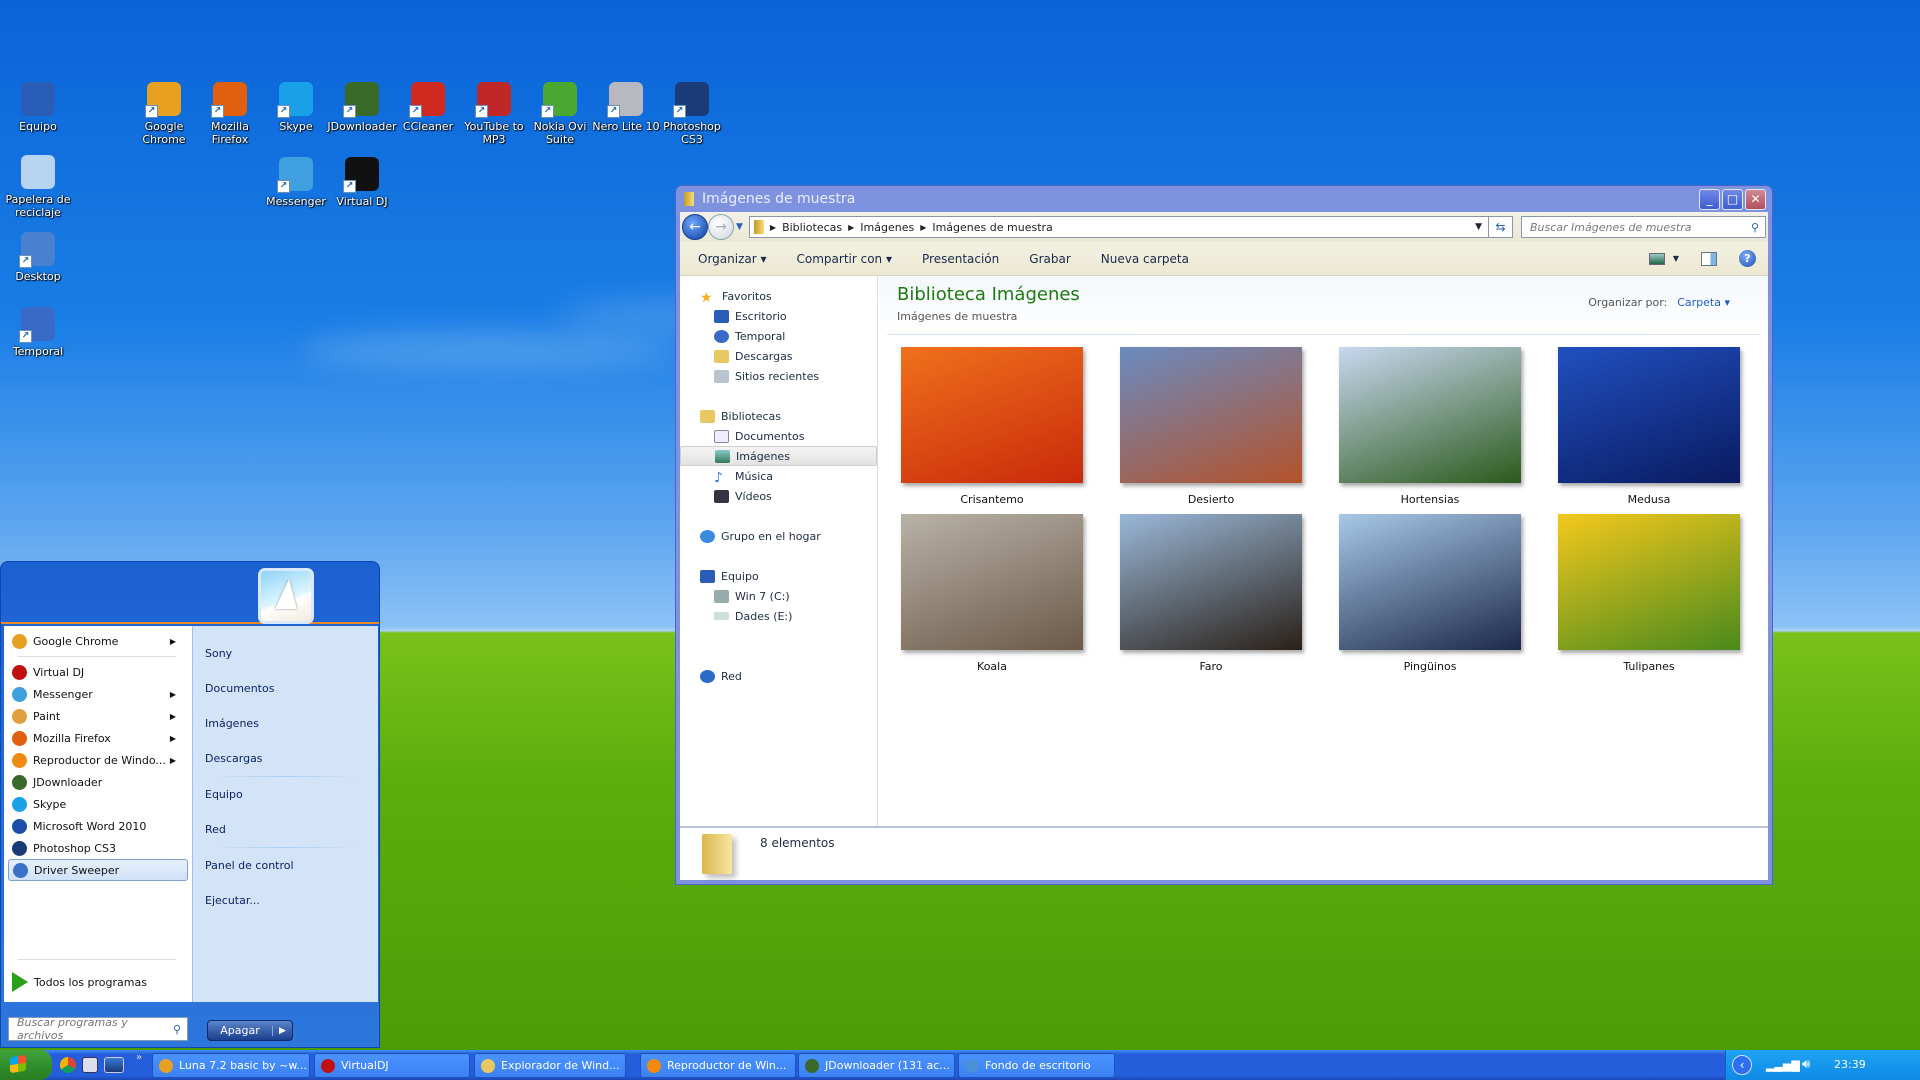 The height and width of the screenshot is (1080, 1920). Describe the element at coordinates (739, 227) in the screenshot. I see `recent-pages-dropdown: ▼` at that location.